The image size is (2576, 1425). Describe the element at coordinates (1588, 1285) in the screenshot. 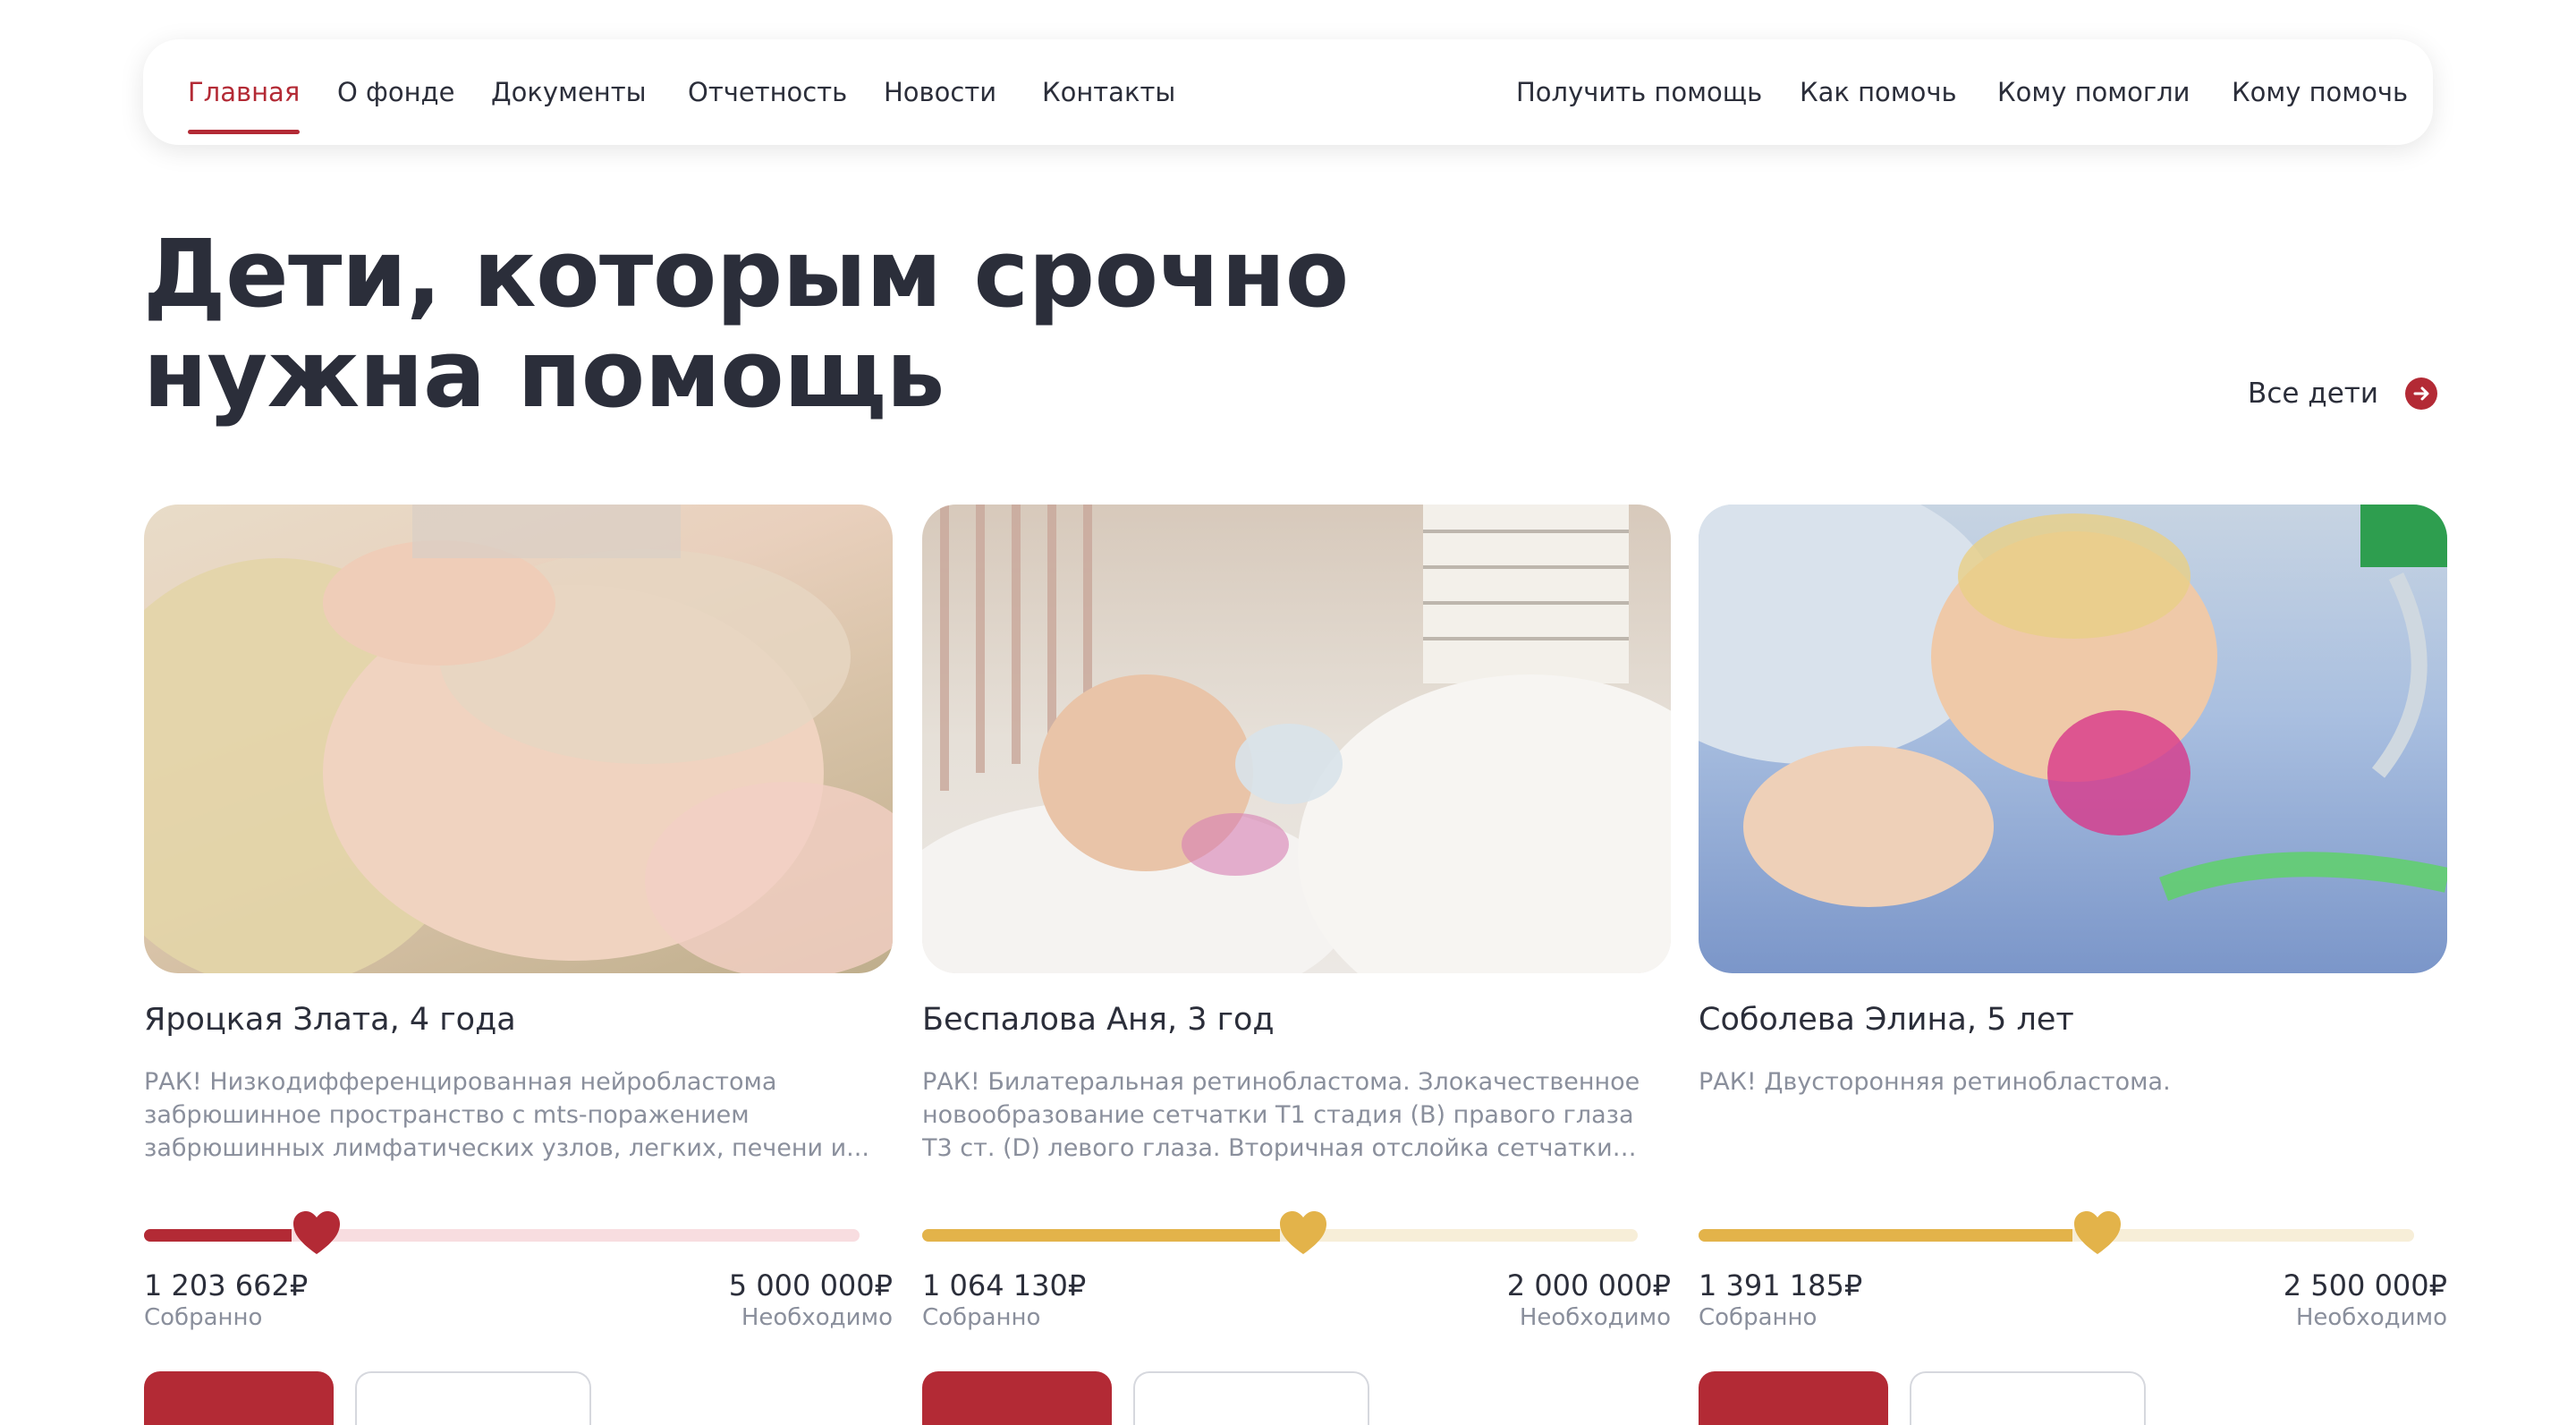

I see `needed-amount: 2 000 000₽` at that location.